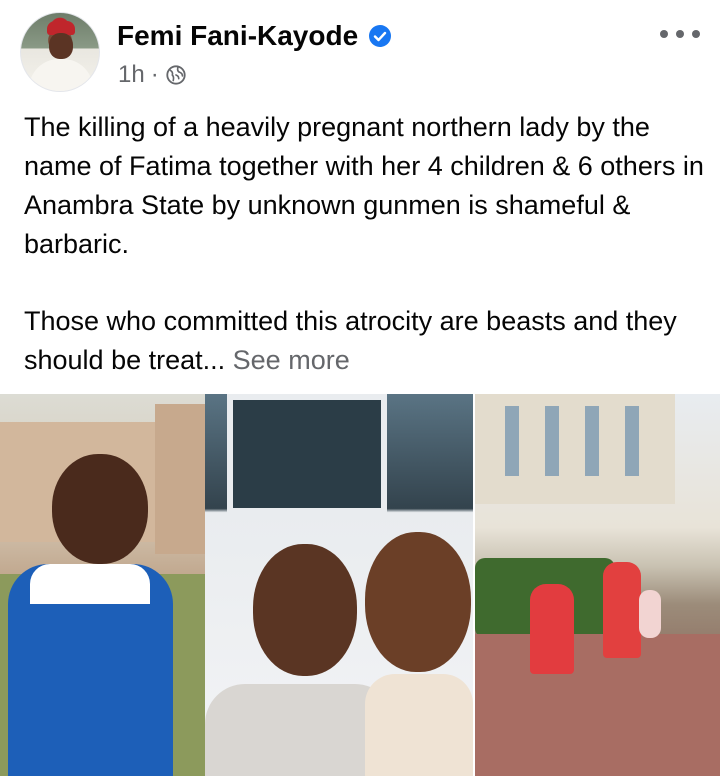 The image size is (720, 776). I want to click on post-time: 1h, so click(131, 75).